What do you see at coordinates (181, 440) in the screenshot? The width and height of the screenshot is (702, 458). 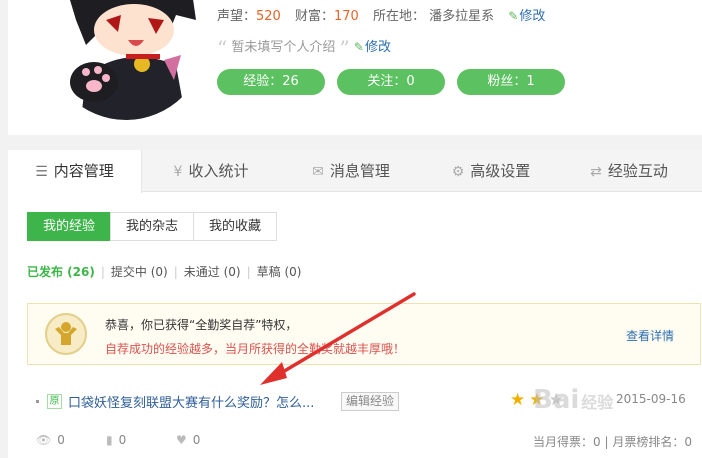 I see `heart-icon: ♥` at bounding box center [181, 440].